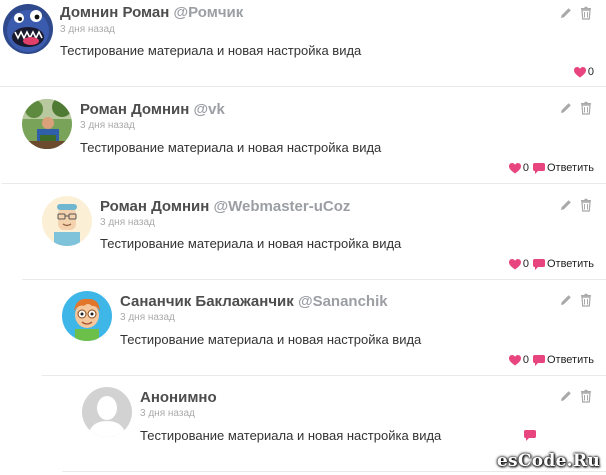 This screenshot has height=475, width=606. What do you see at coordinates (209, 12) in the screenshot?
I see `author-login: @Ромчик` at bounding box center [209, 12].